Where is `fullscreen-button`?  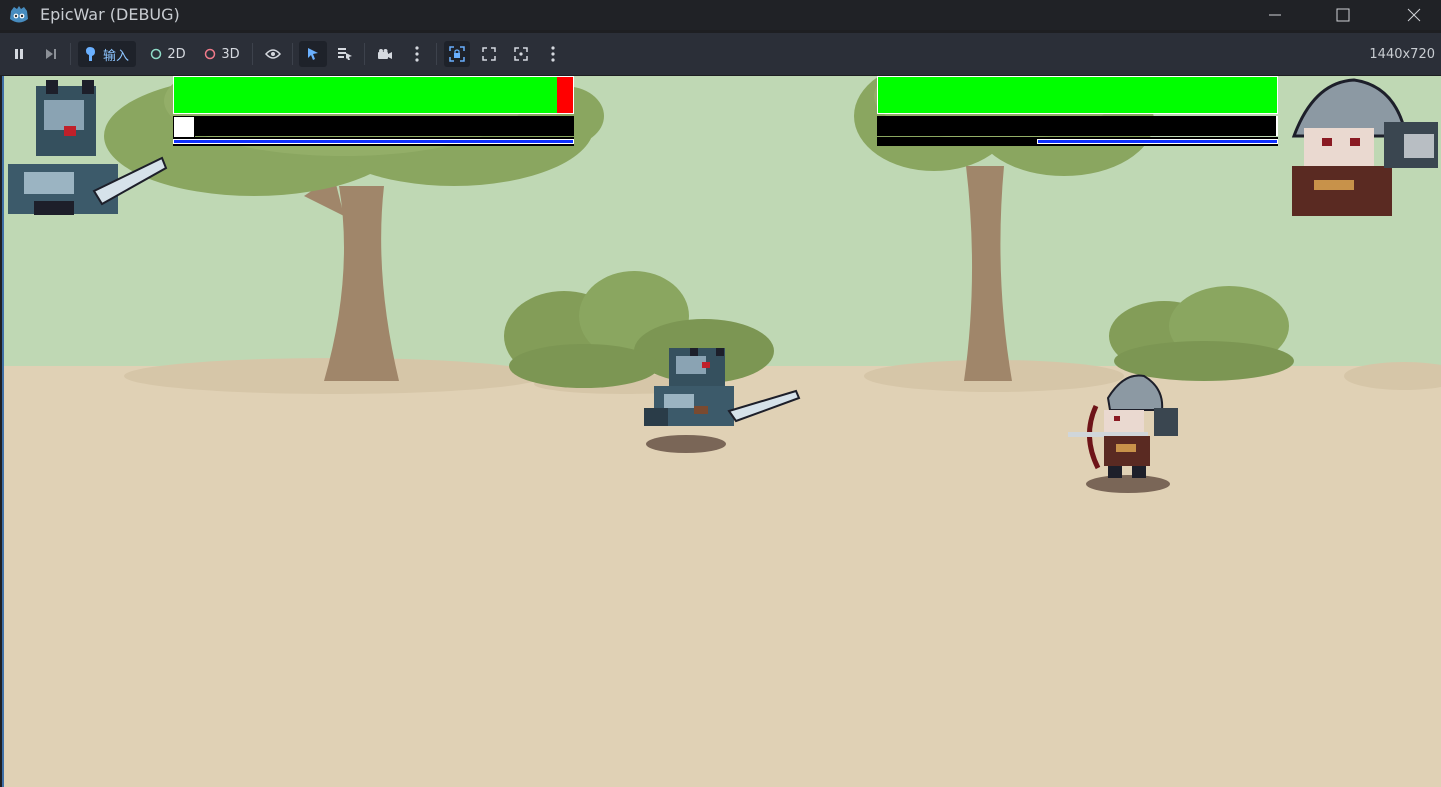 fullscreen-button is located at coordinates (489, 54).